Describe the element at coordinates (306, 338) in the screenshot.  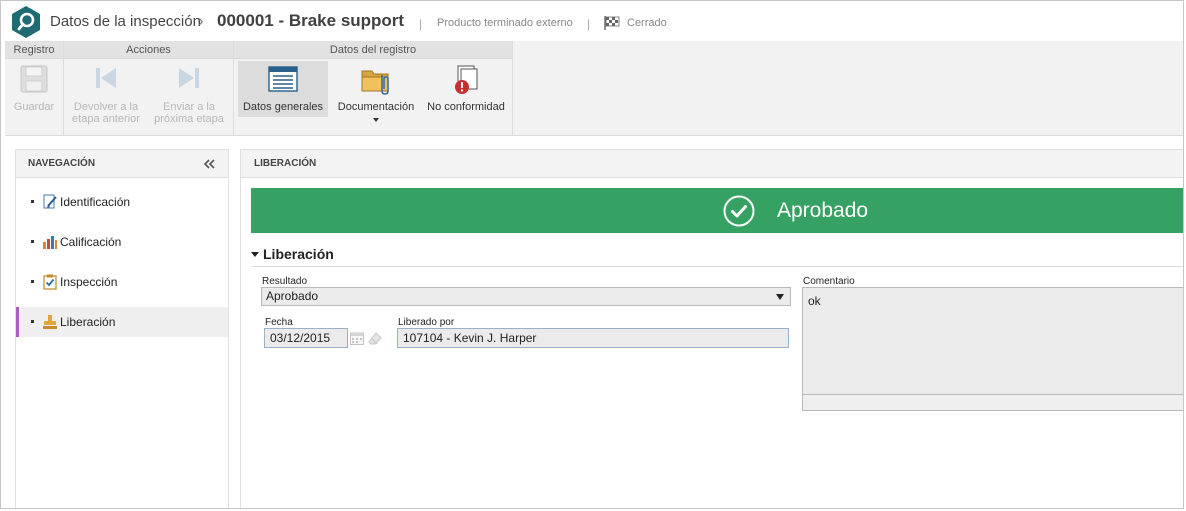
I see `date-input: 03/12/2015` at that location.